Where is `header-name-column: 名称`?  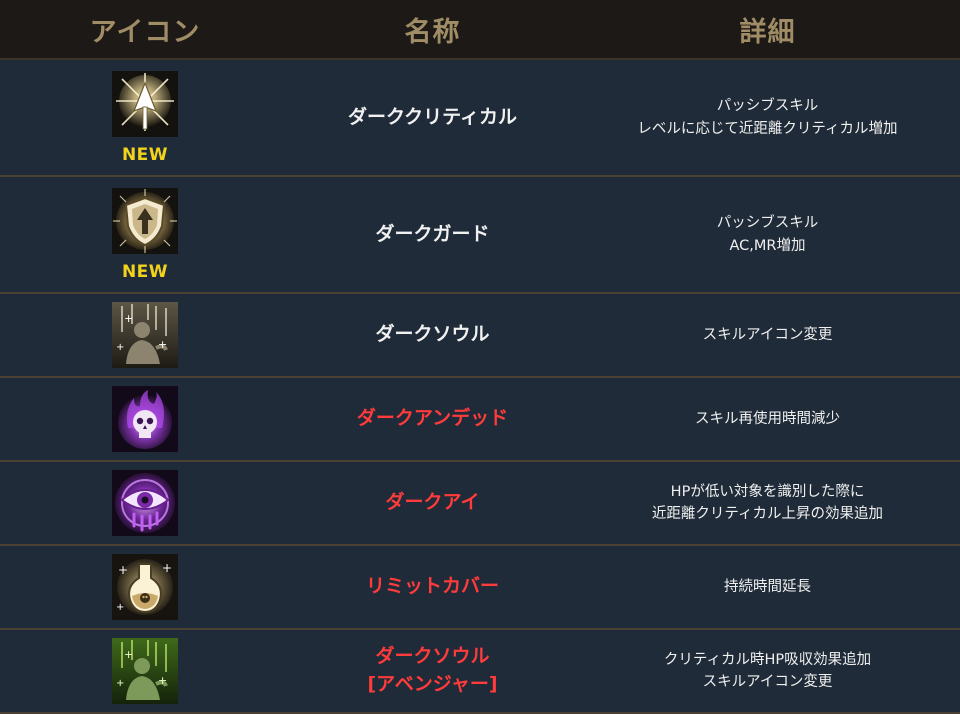
header-name-column: 名称 is located at coordinates (432, 30).